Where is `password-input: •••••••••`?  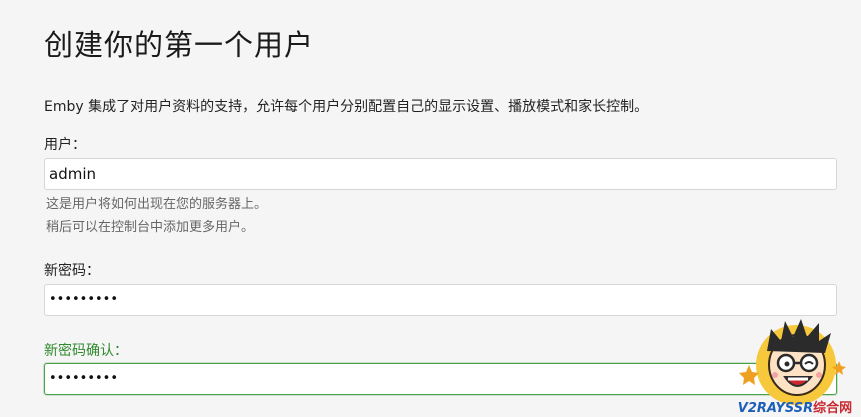
password-input: ••••••••• is located at coordinates (440, 300).